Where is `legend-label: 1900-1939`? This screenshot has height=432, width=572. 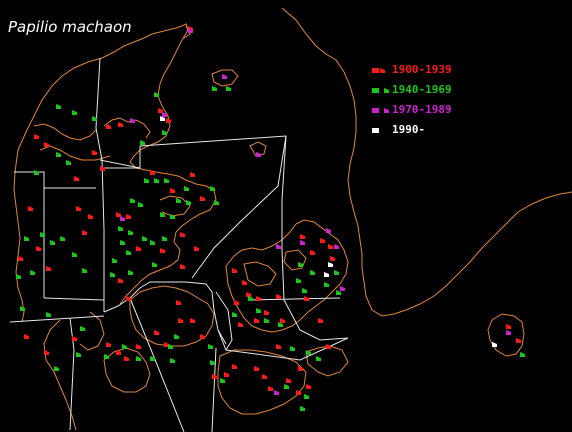
legend-label: 1900-1939 is located at coordinates (422, 69).